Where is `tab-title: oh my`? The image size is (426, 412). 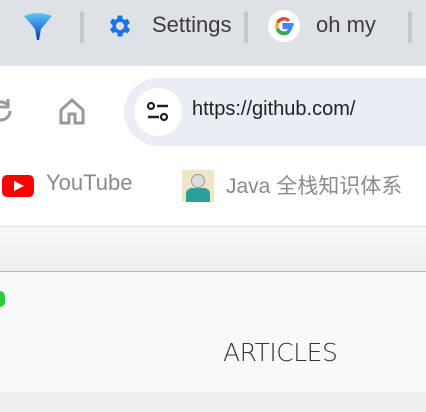
tab-title: oh my is located at coordinates (346, 24).